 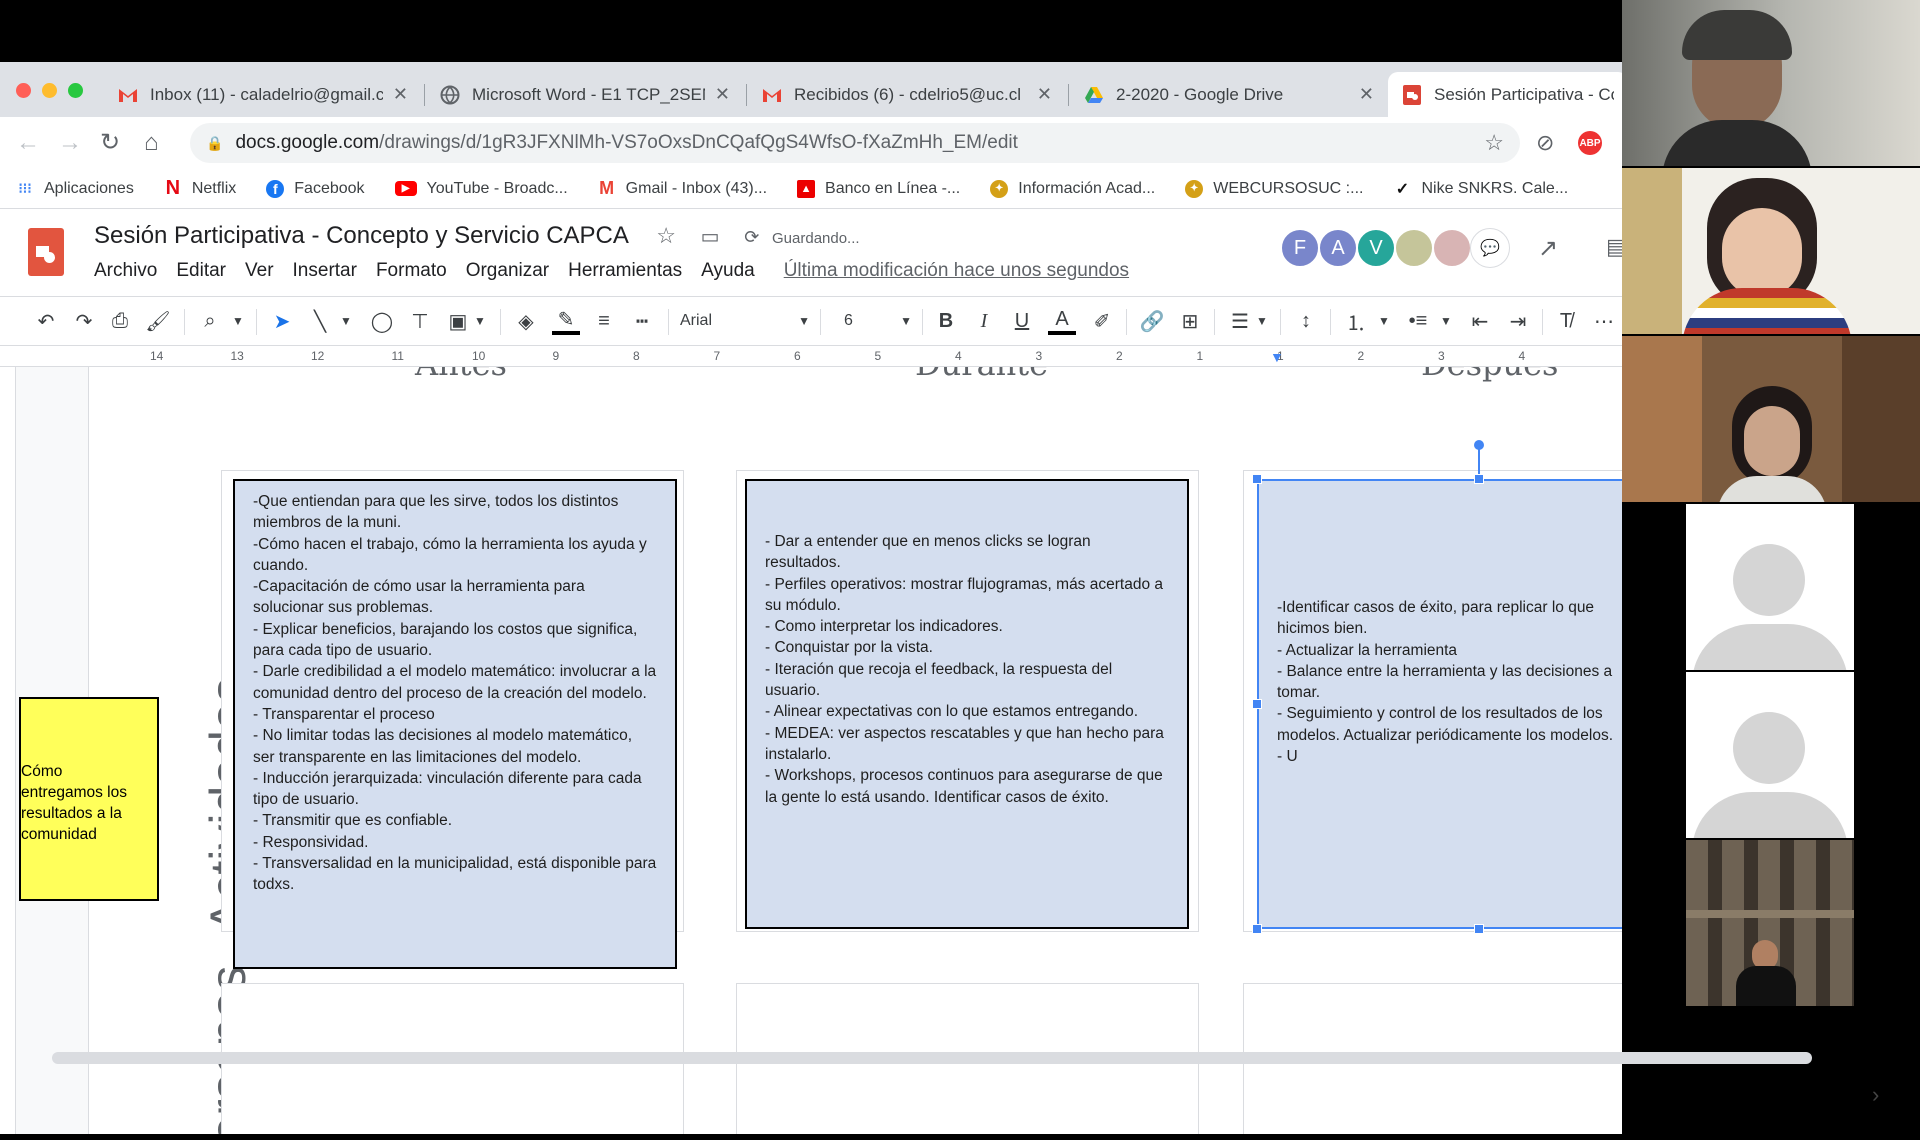 I want to click on bold-button: B, so click(x=946, y=321).